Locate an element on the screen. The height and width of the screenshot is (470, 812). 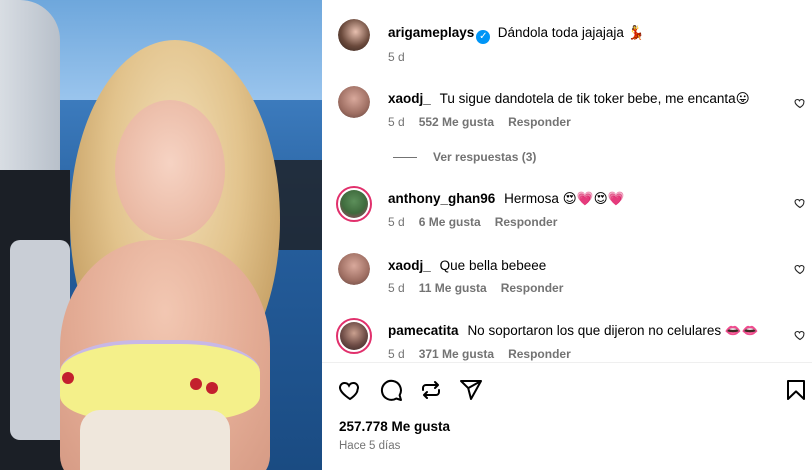
comment-likes: 6 Me gusta is located at coordinates (450, 222).